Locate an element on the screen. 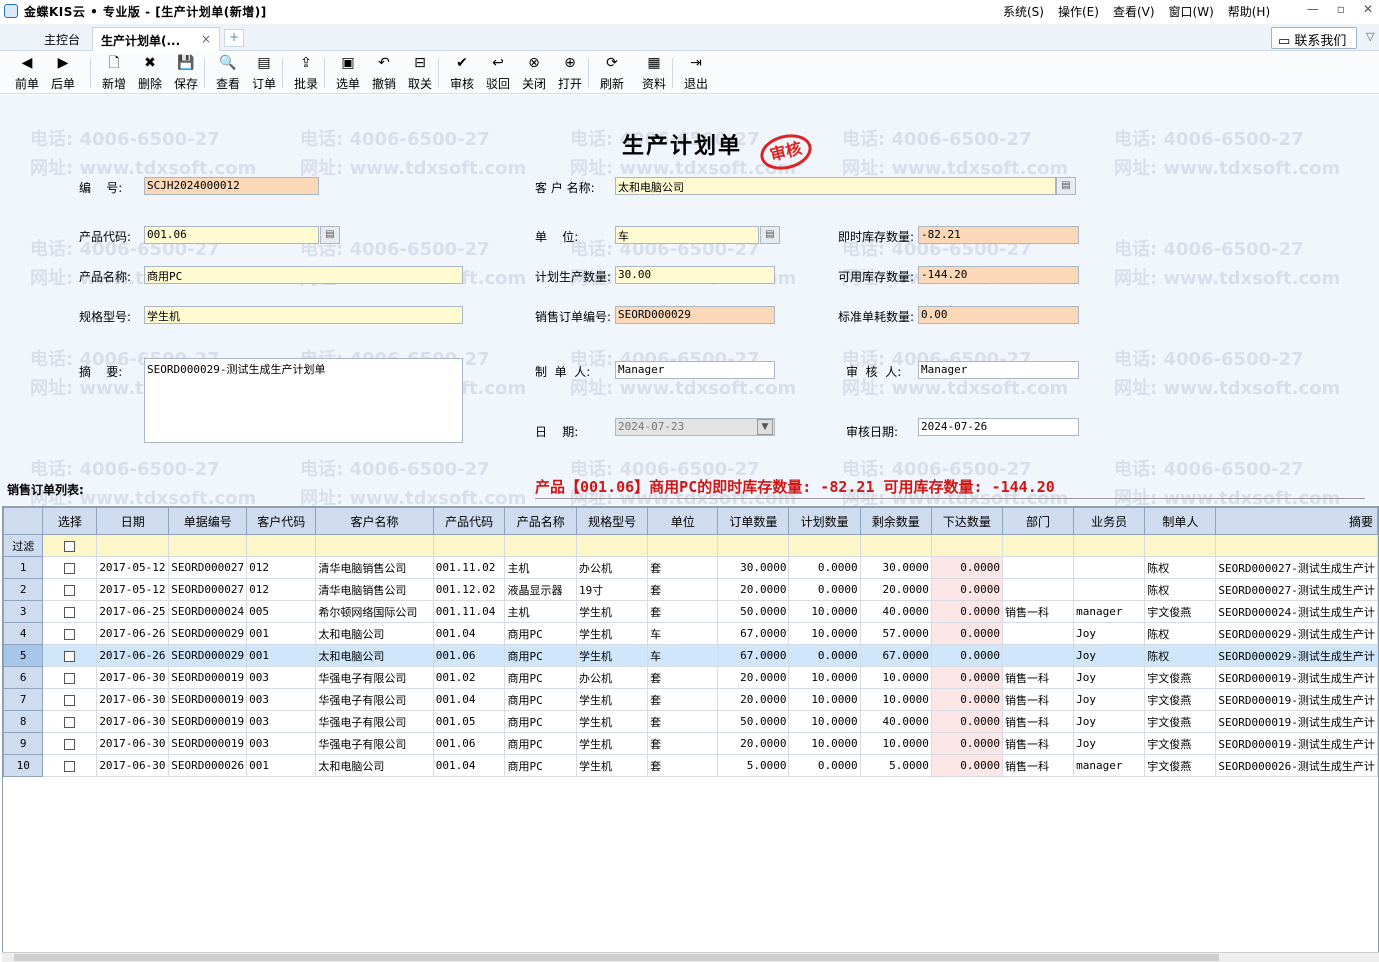 This screenshot has height=962, width=1379. toolbar-button-1: ▶ 后单 is located at coordinates (63, 73).